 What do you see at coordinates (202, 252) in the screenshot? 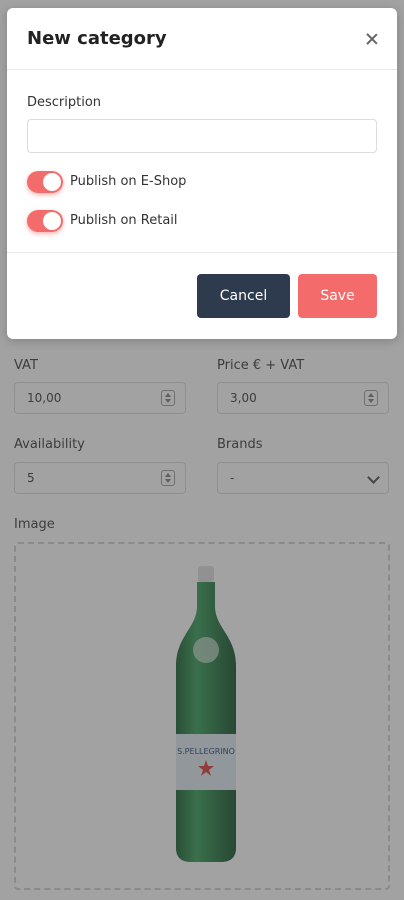
I see `footer-divider` at bounding box center [202, 252].